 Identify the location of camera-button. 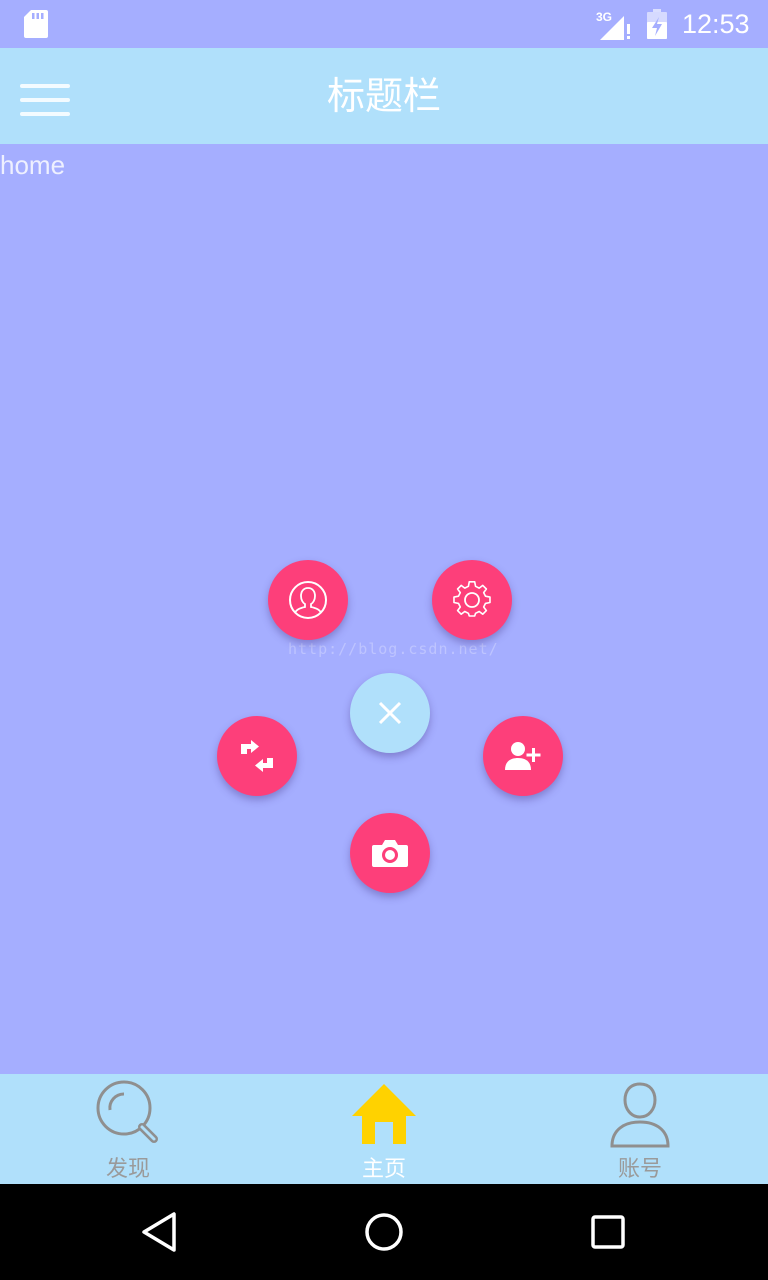
(390, 853).